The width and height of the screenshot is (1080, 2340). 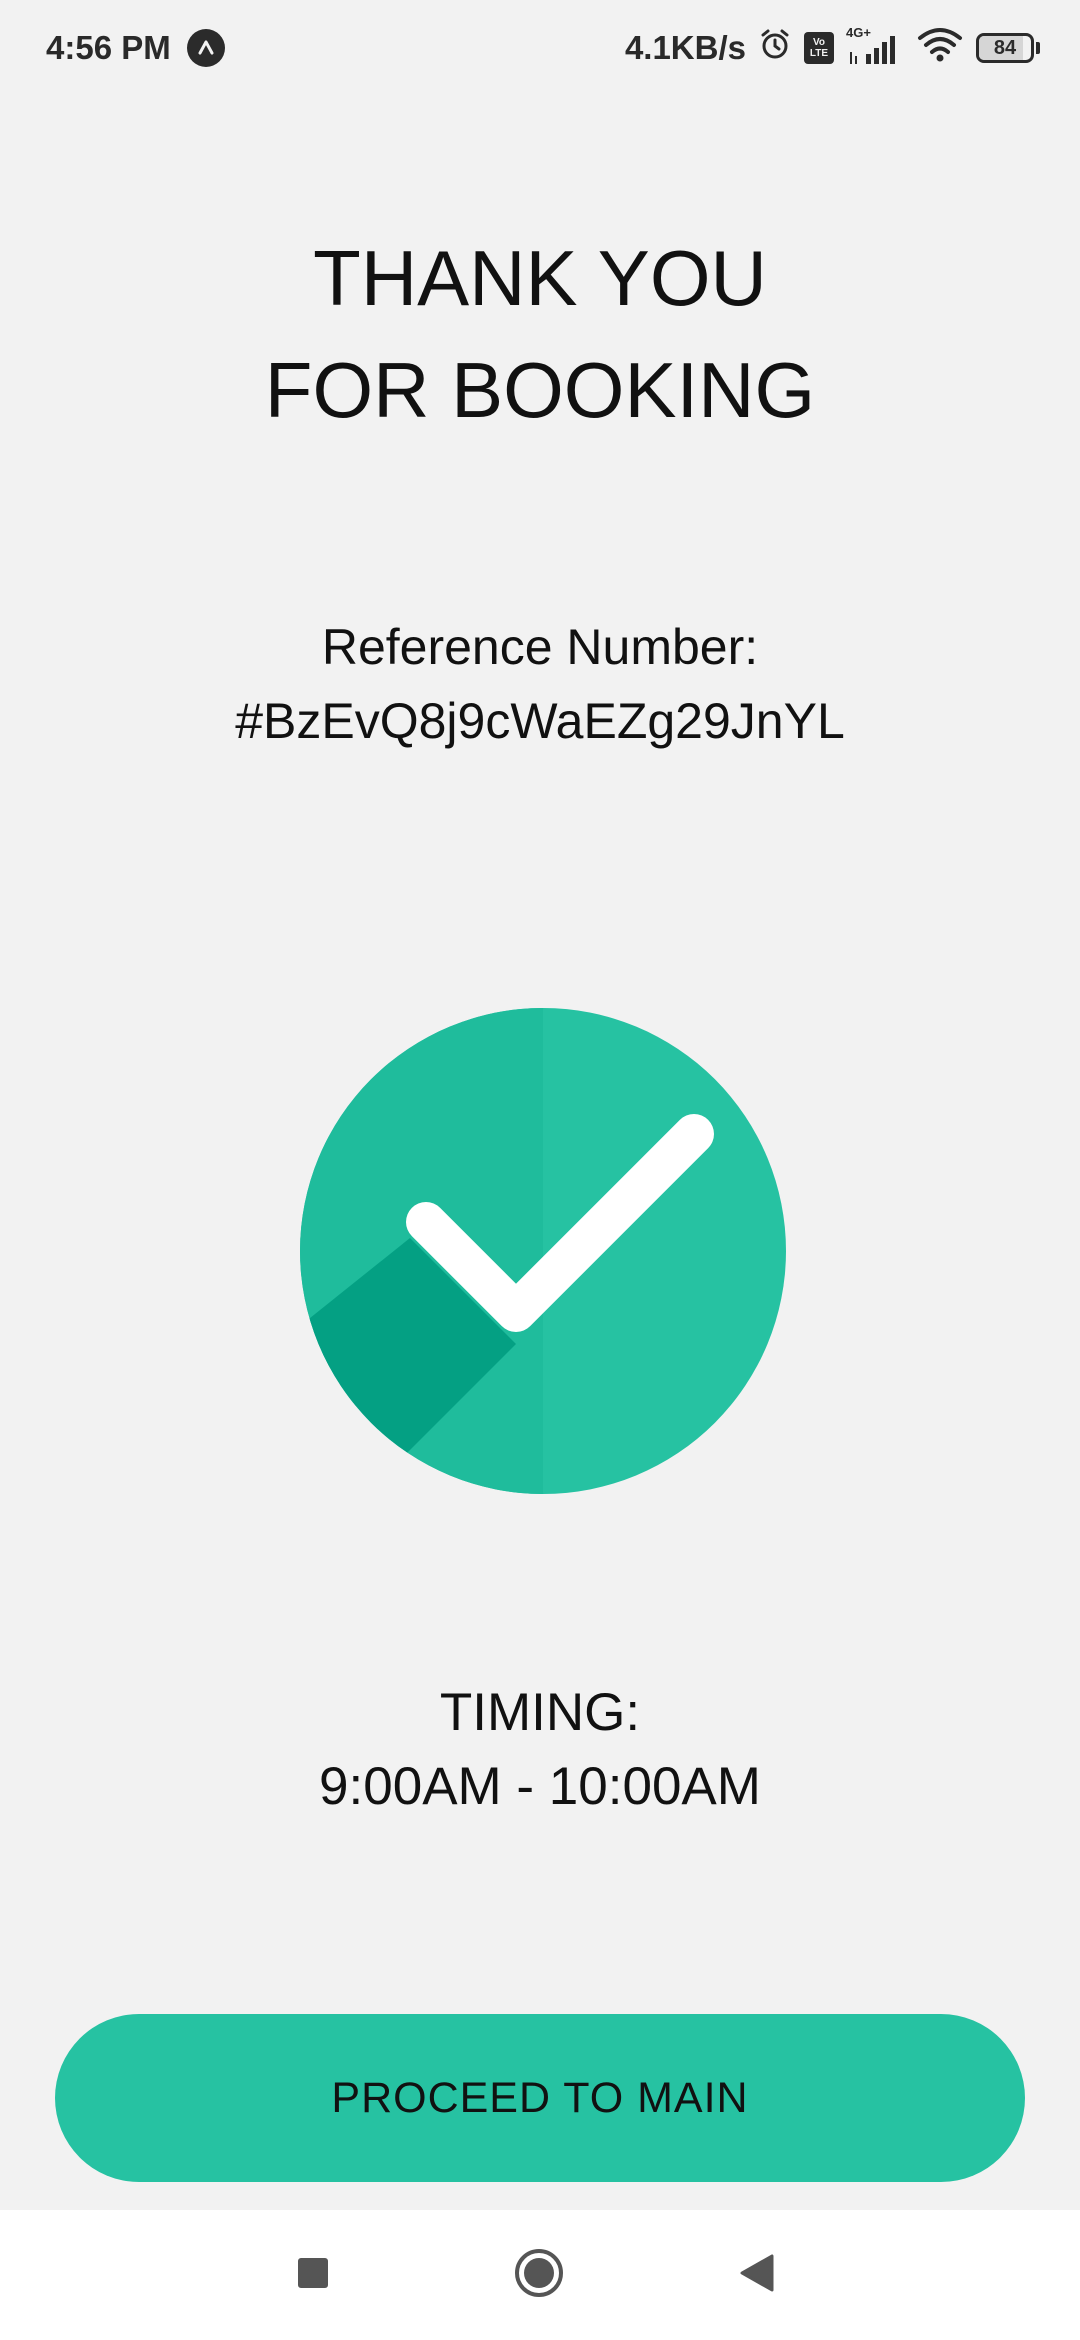 What do you see at coordinates (540, 48) in the screenshot?
I see `status-bar: 4:56 PM 4.1KB/s Vo LTE 4G+ 84` at bounding box center [540, 48].